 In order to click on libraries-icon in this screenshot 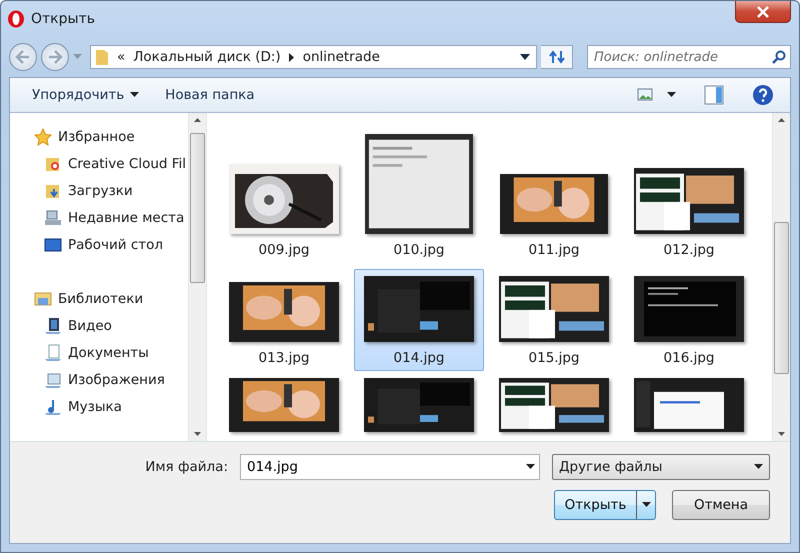, I will do `click(43, 299)`.